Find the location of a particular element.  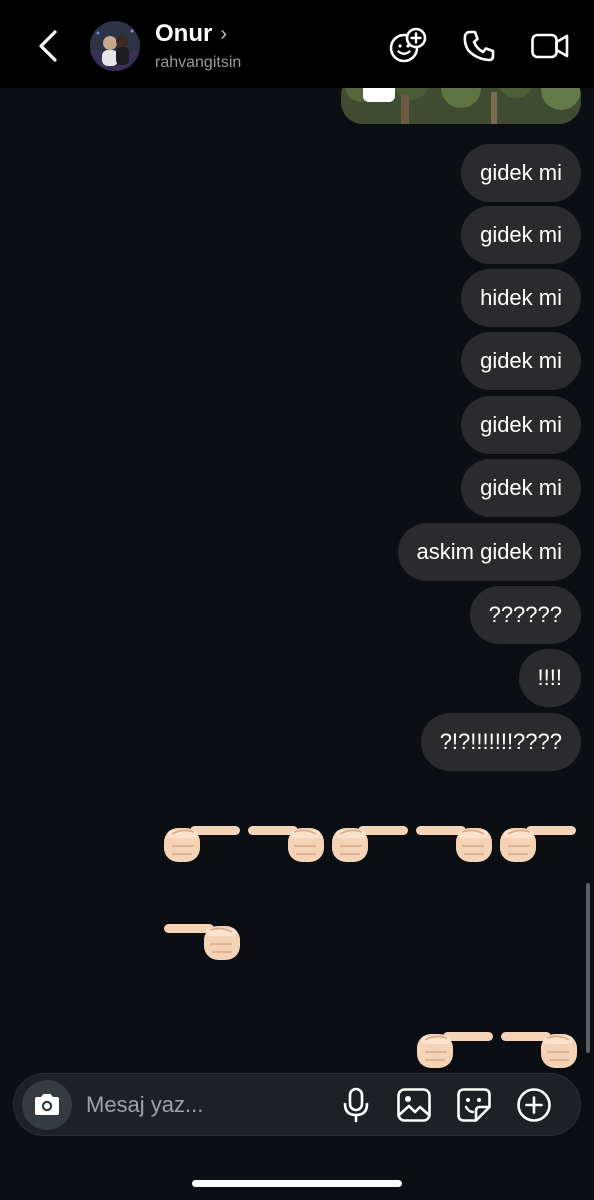

contact-info: Onur › rahvangitsin is located at coordinates (198, 46).